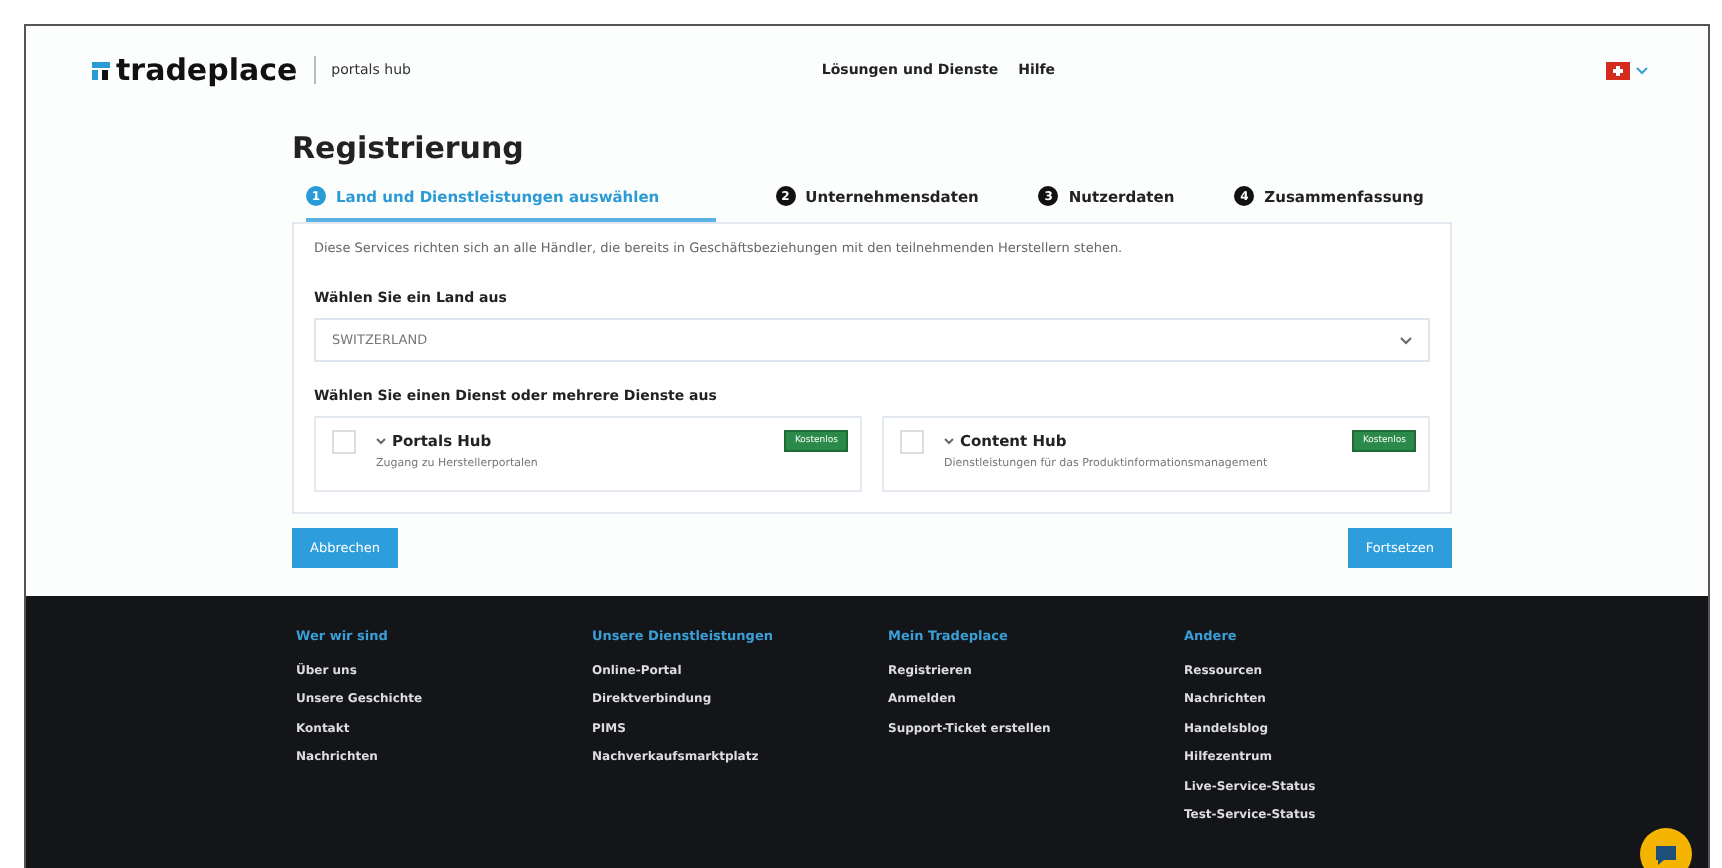 This screenshot has height=868, width=1722. Describe the element at coordinates (207, 70) in the screenshot. I see `logo-text: tradeplace` at that location.